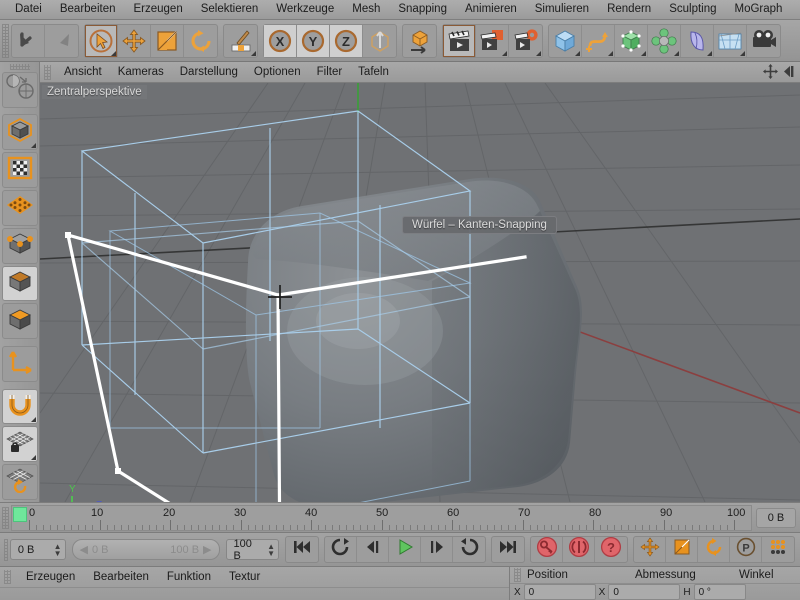 The height and width of the screenshot is (600, 800). What do you see at coordinates (5, 40) in the screenshot?
I see `toolbar-grip` at bounding box center [5, 40].